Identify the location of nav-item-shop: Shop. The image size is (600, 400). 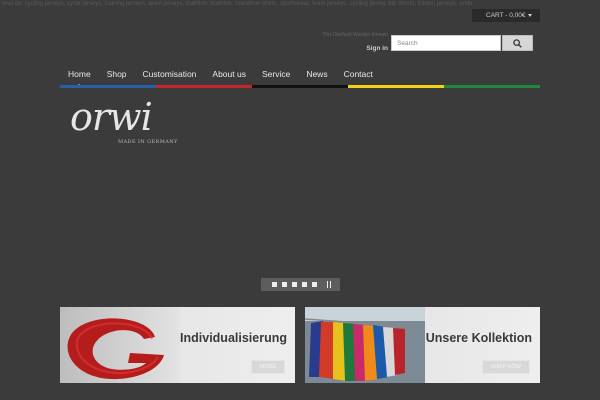
(117, 76).